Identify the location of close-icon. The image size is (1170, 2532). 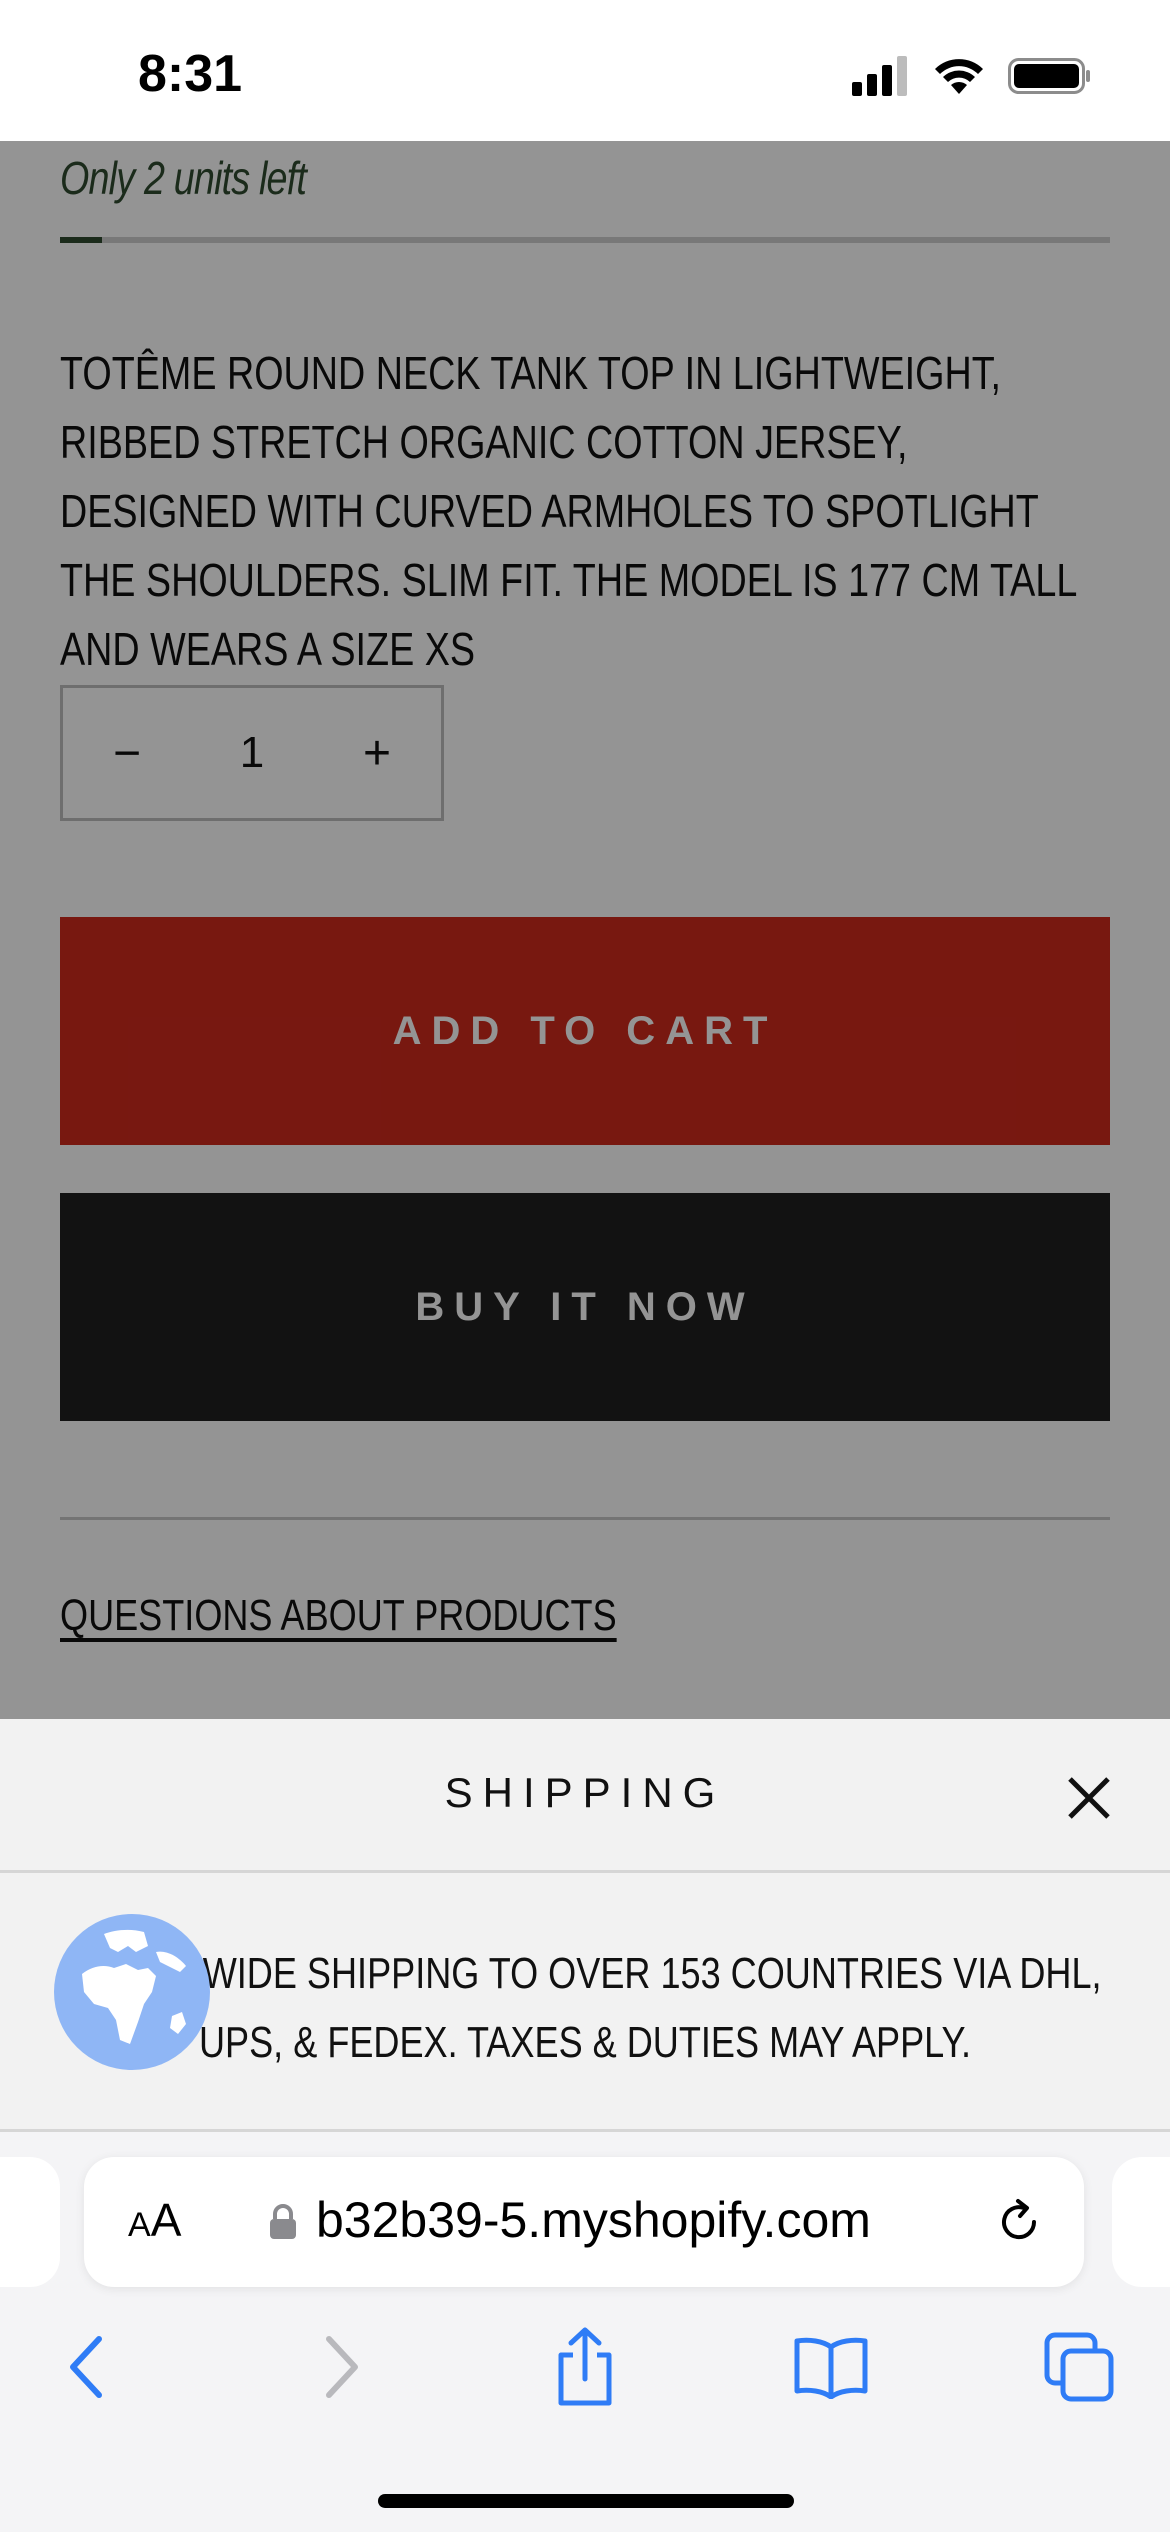
(1089, 1798).